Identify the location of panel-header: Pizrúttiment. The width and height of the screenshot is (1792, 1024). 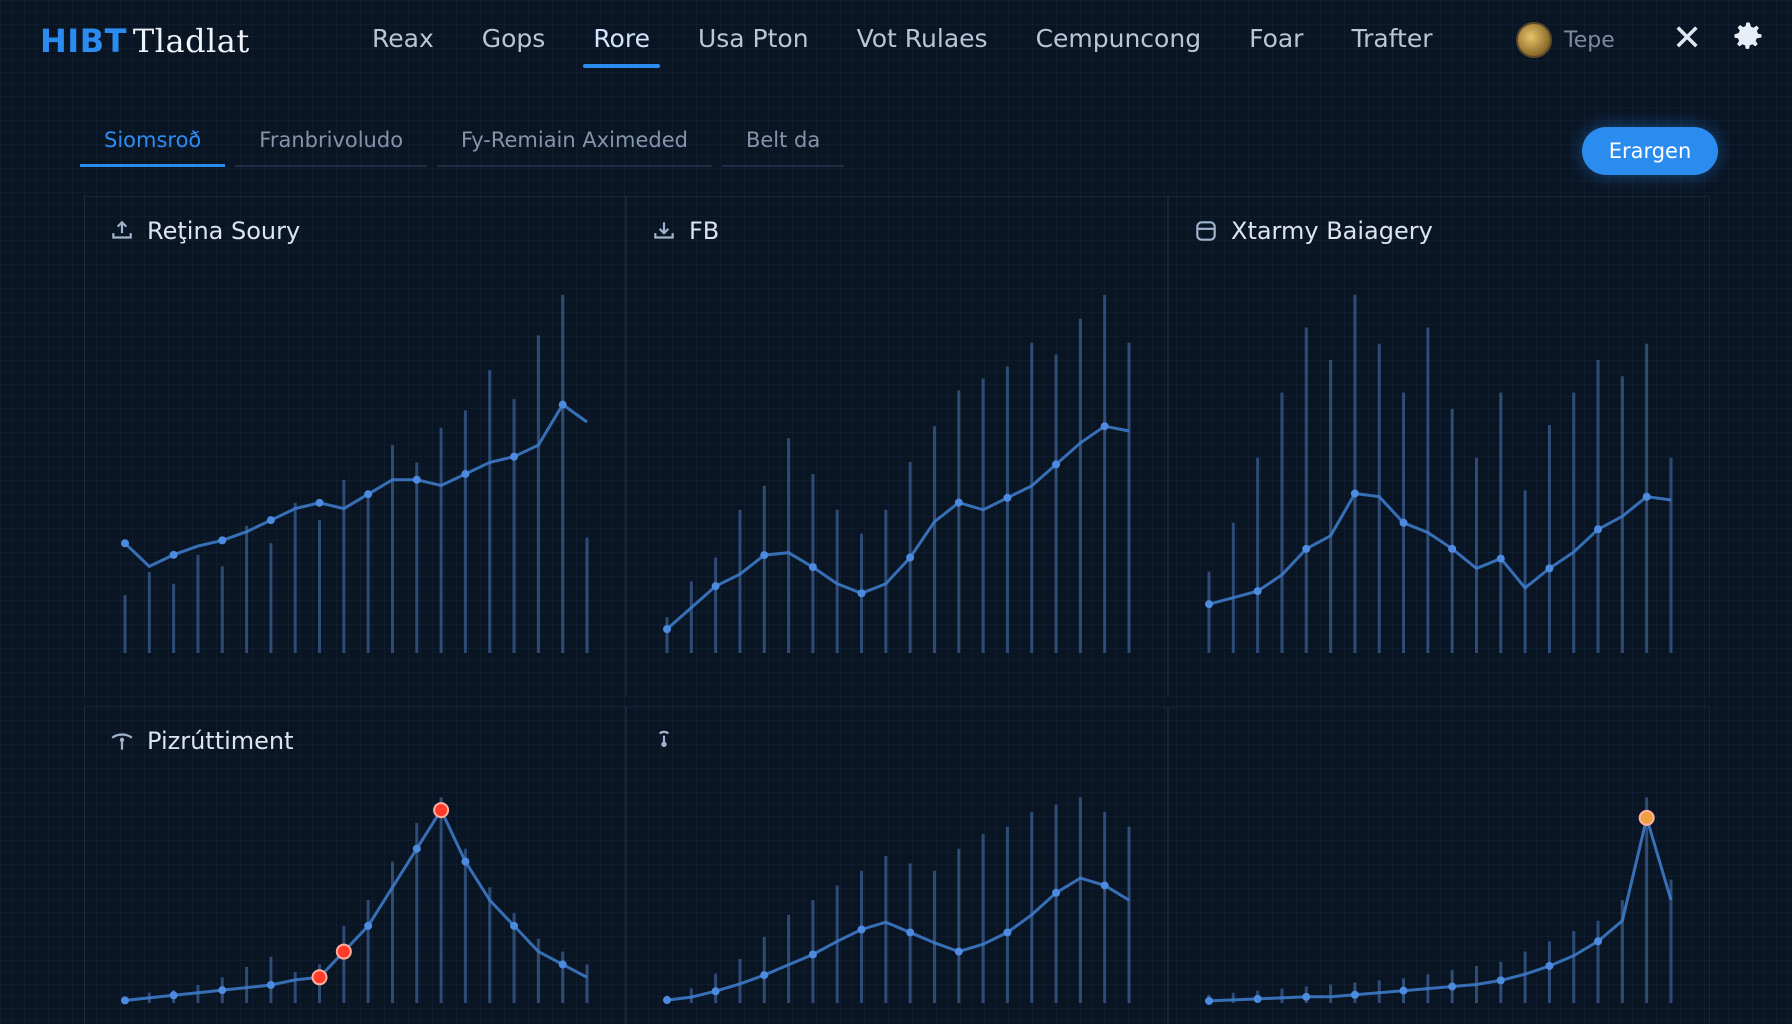
(201, 741).